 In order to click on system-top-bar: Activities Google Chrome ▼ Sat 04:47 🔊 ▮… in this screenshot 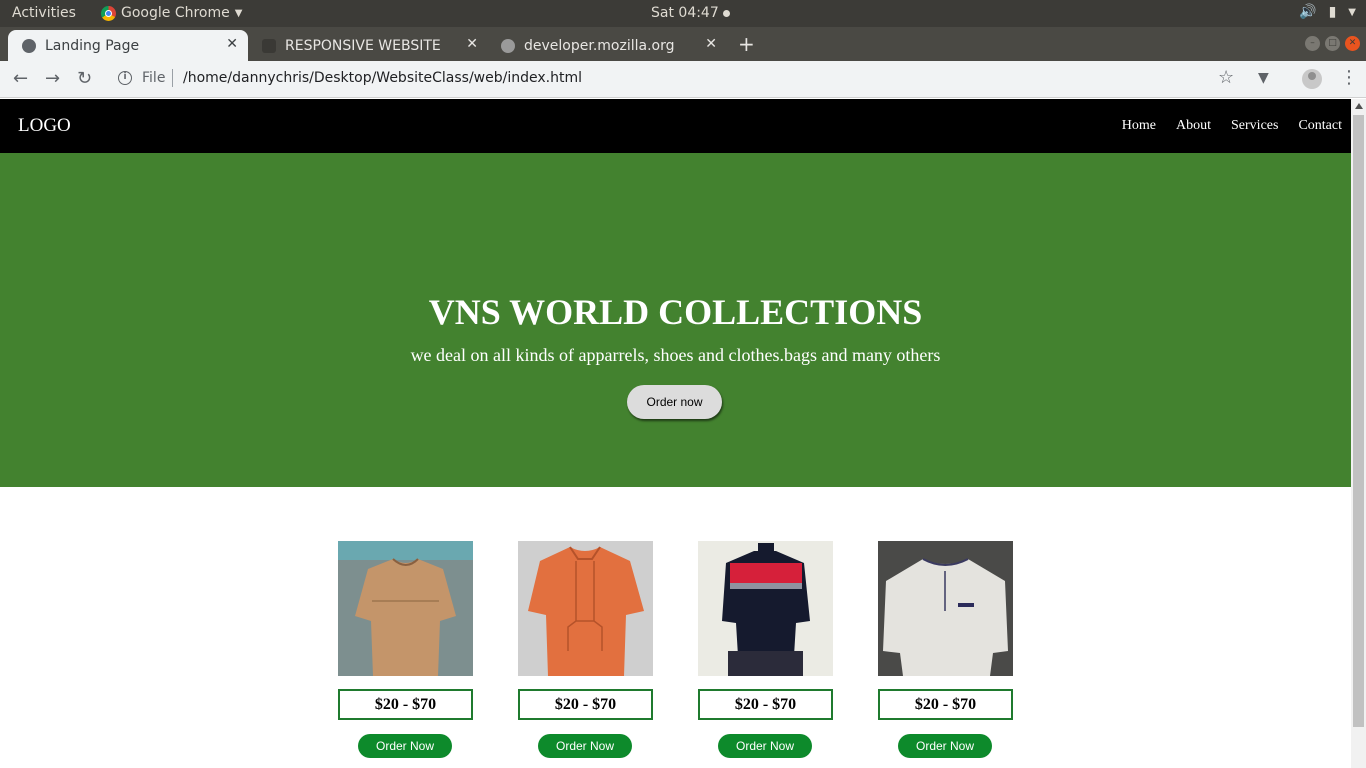, I will do `click(683, 13)`.